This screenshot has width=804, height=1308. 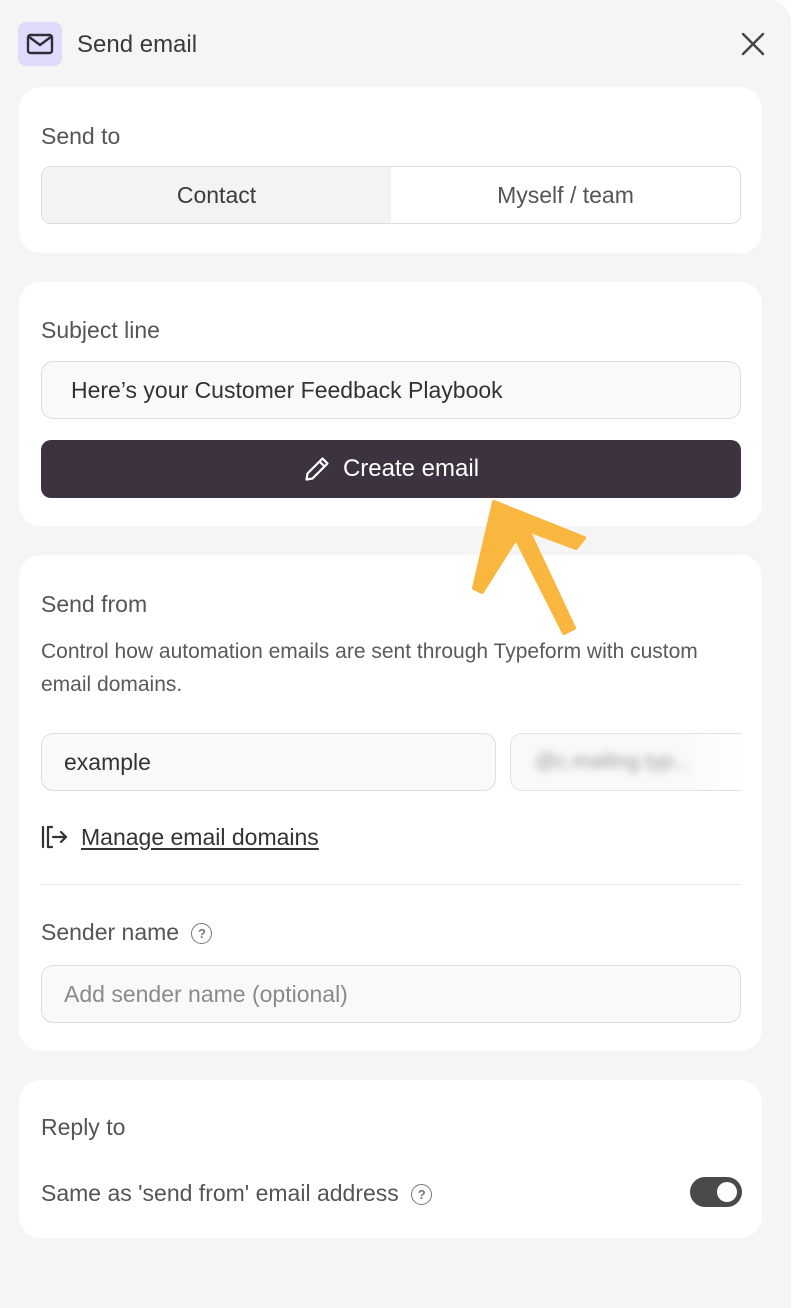 What do you see at coordinates (100, 330) in the screenshot?
I see `subject-label: Subject line` at bounding box center [100, 330].